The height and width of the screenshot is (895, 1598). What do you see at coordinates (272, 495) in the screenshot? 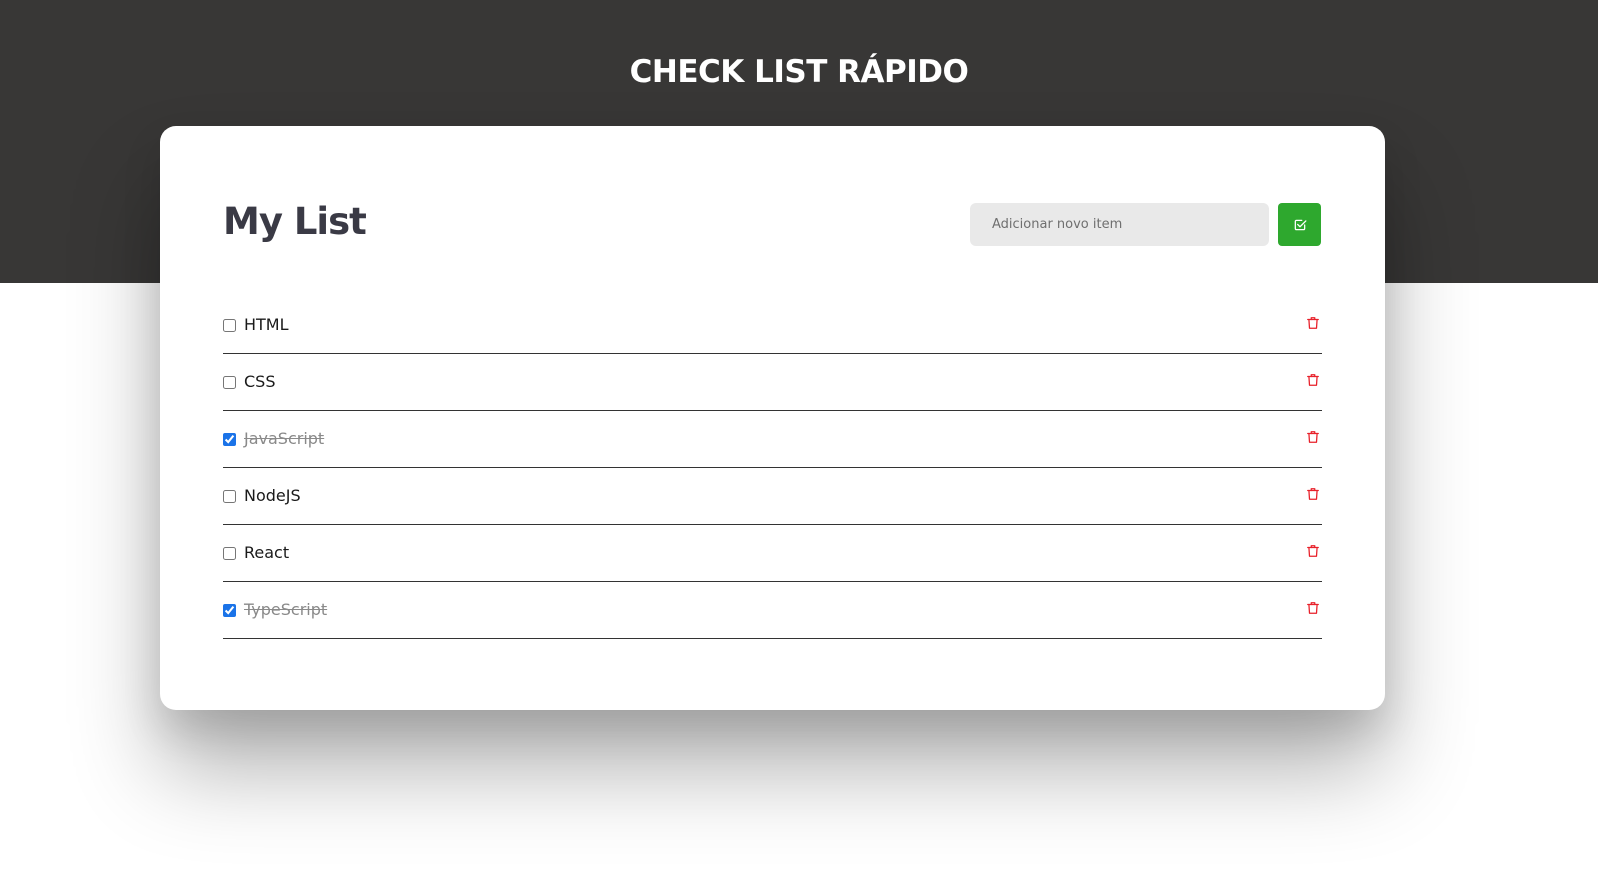
I see `item-label: NodeJS` at bounding box center [272, 495].